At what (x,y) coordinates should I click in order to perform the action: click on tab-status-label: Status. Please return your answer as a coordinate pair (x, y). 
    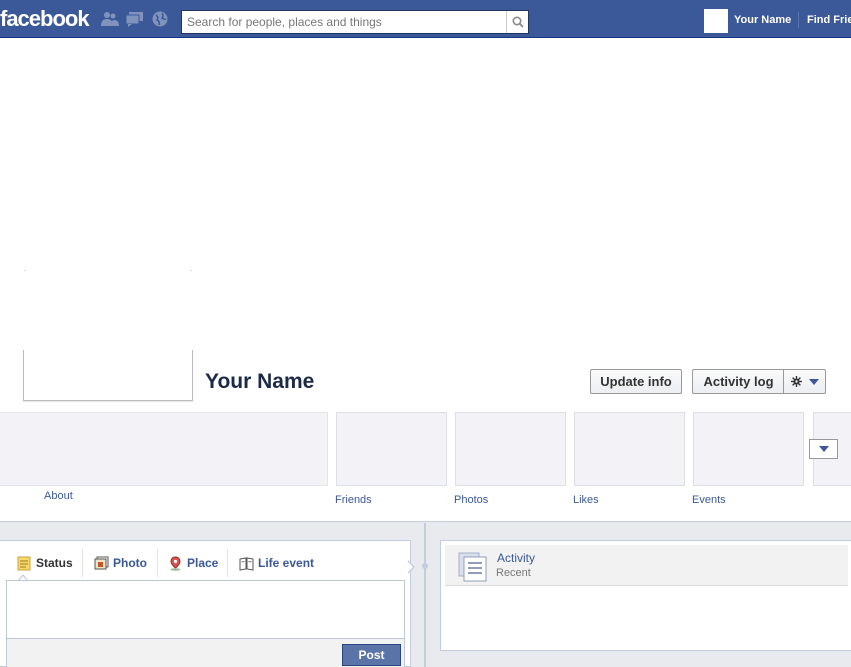
    Looking at the image, I should click on (54, 563).